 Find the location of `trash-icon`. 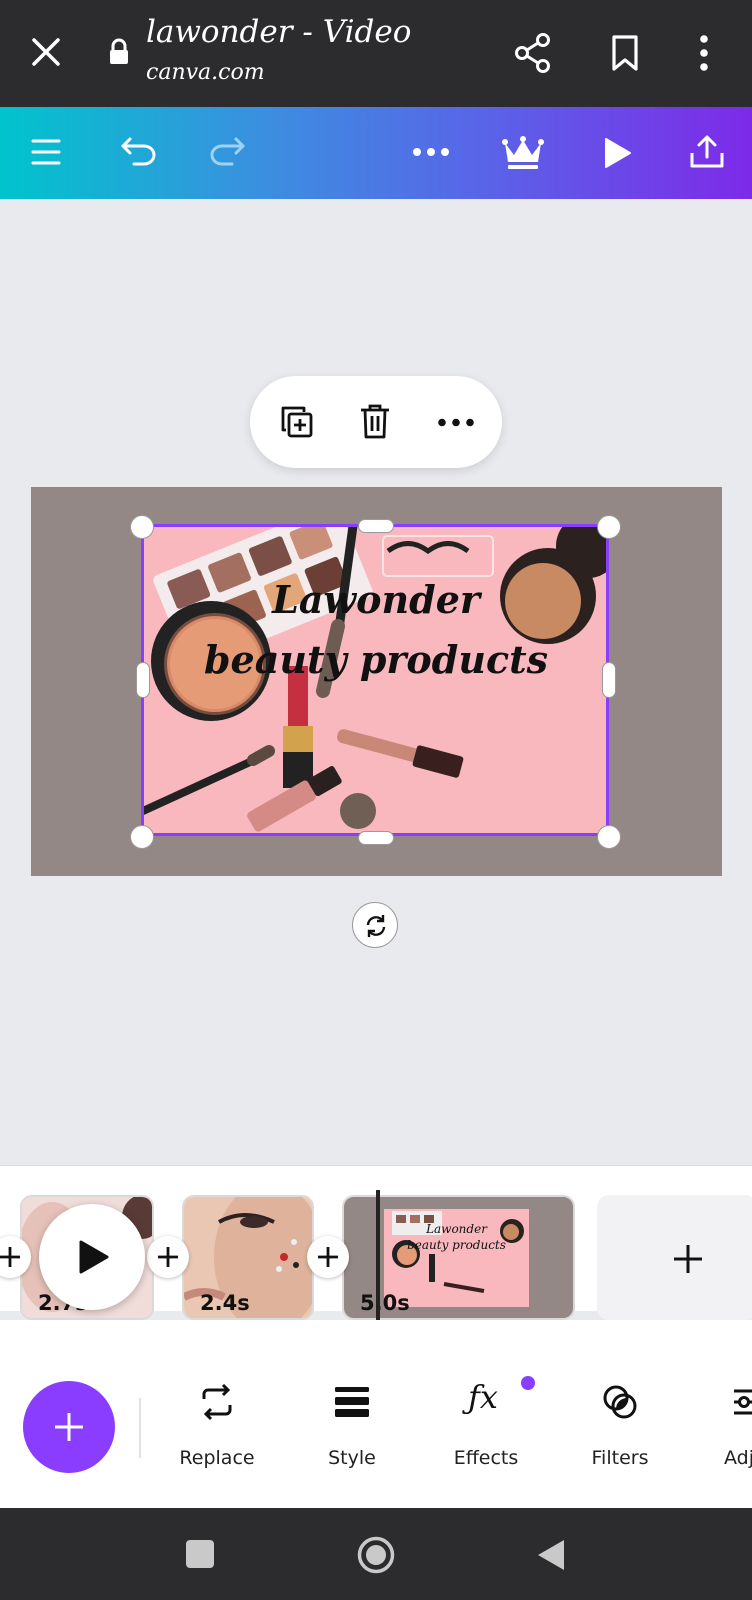

trash-icon is located at coordinates (375, 421).